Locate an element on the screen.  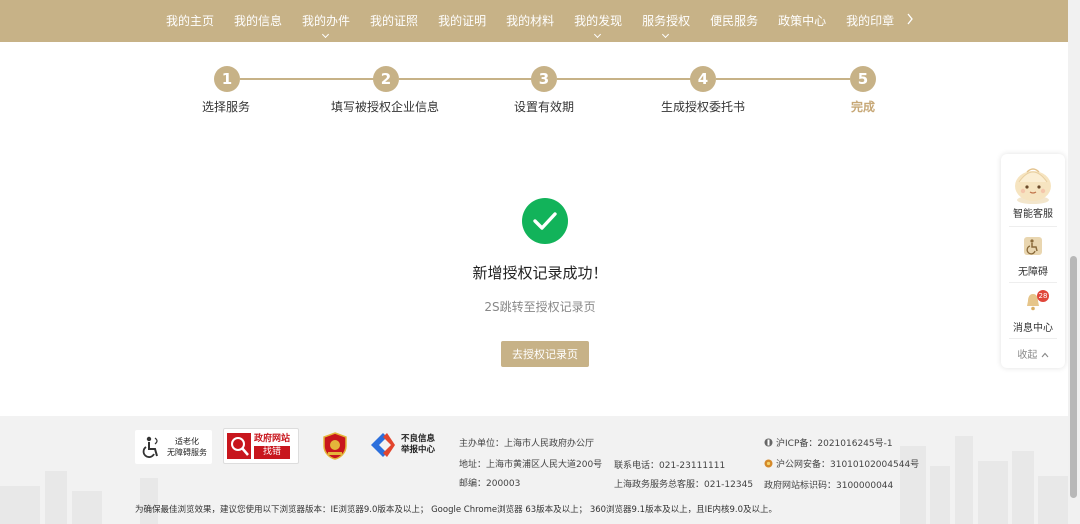
nav-item-licenses: 我的证照 is located at coordinates (394, 21).